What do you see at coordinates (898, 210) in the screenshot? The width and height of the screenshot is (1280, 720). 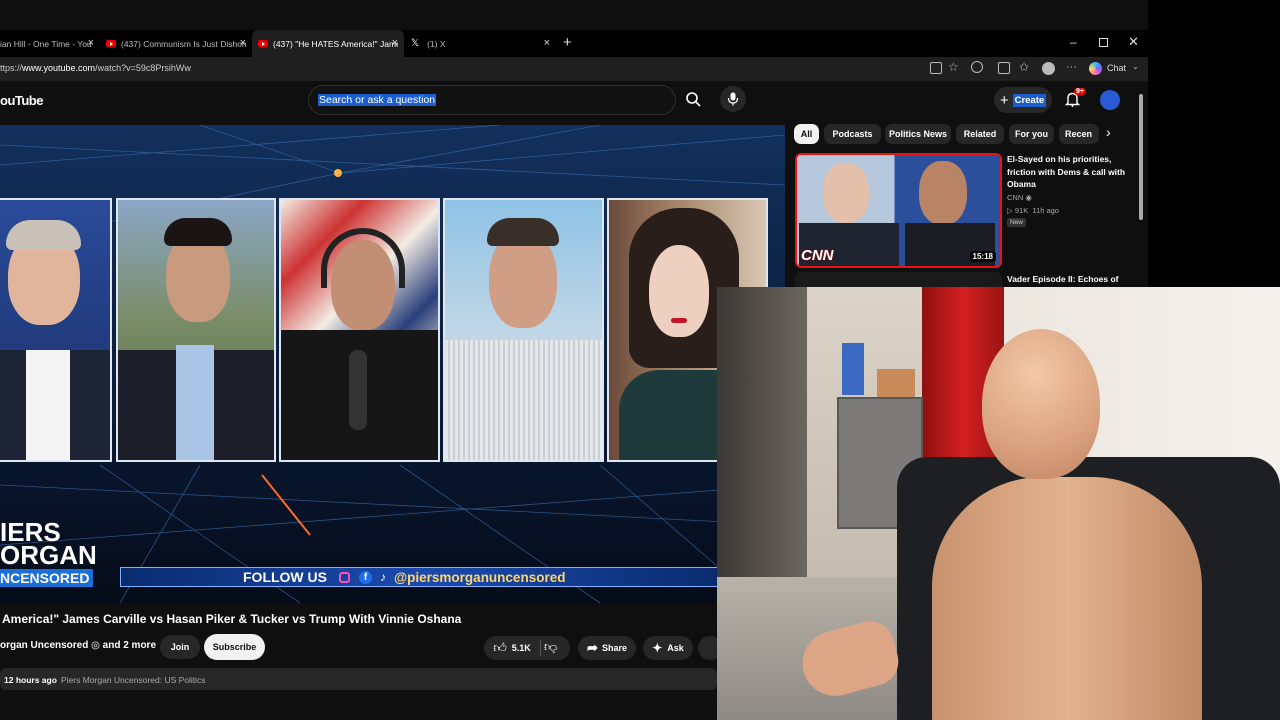 I see `rec-thumbnail-1: CNN 15:18` at bounding box center [898, 210].